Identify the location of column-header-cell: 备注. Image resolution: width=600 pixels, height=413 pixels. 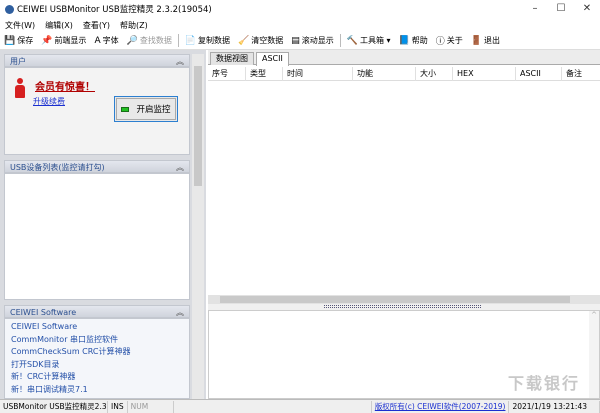
(581, 74).